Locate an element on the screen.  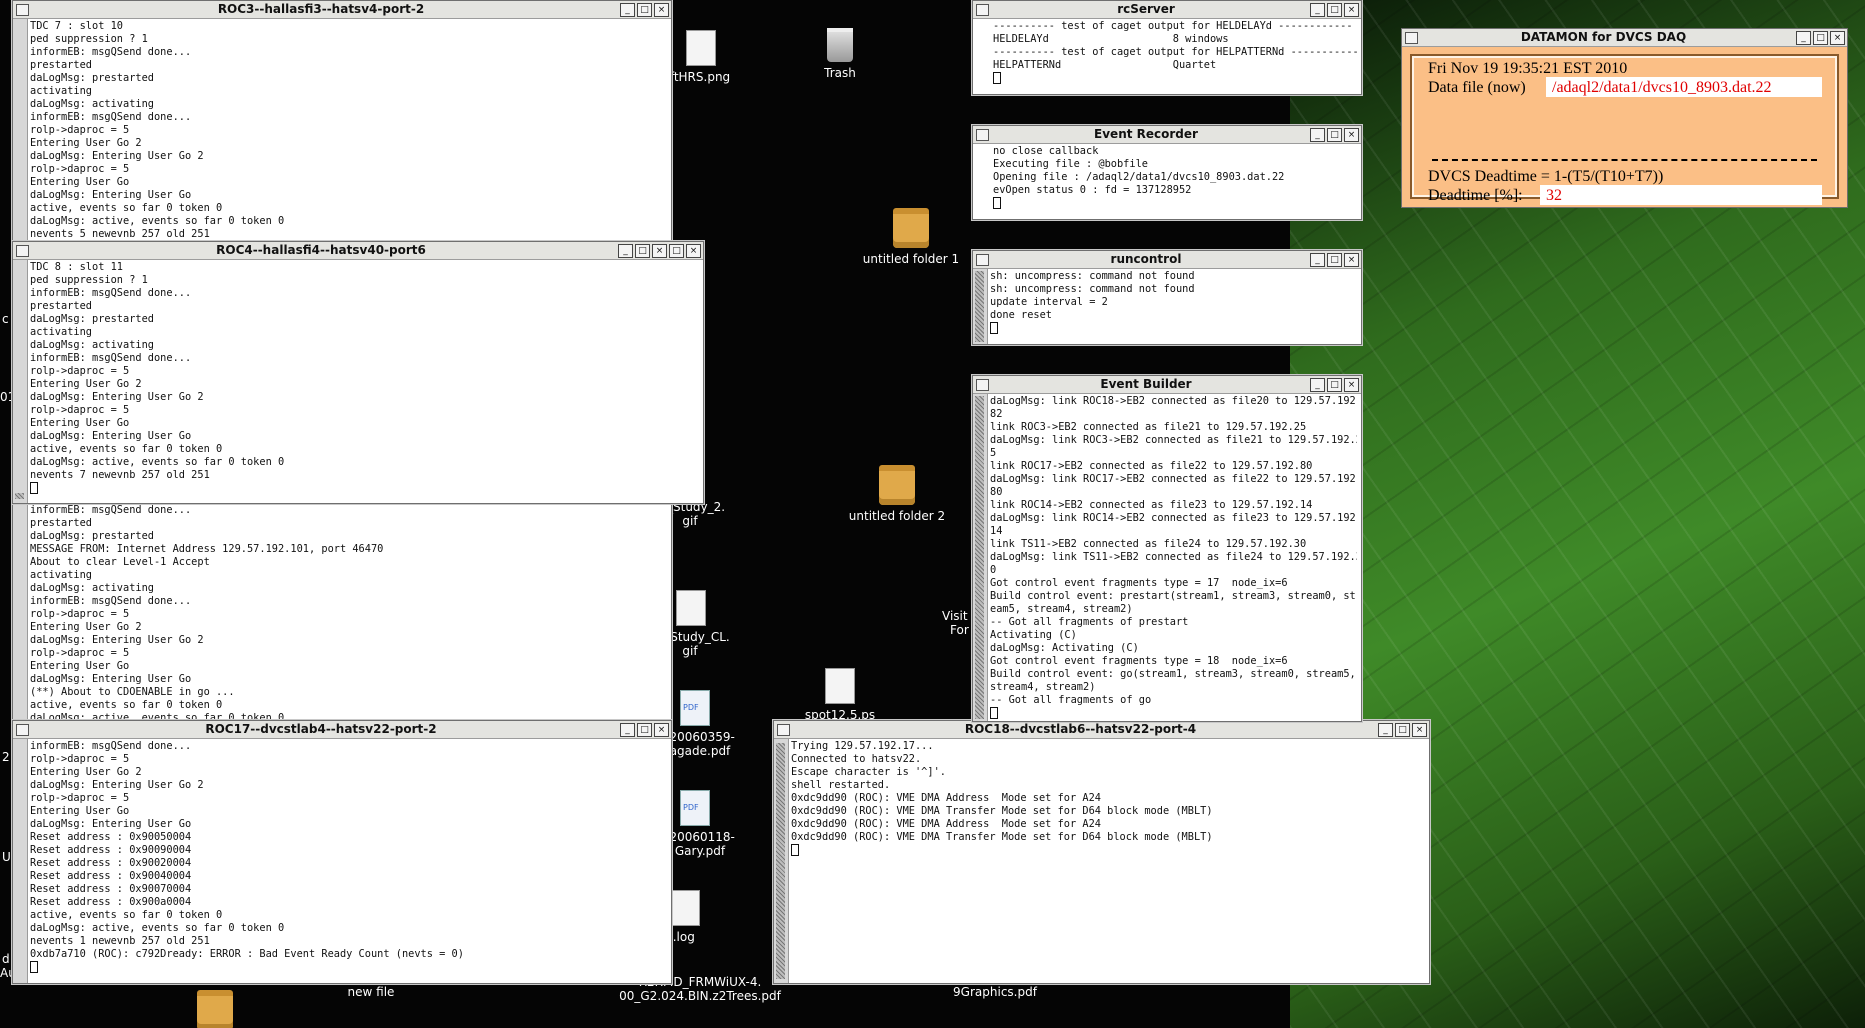
terminal-line: Escape character is '^]'. is located at coordinates (868, 772).